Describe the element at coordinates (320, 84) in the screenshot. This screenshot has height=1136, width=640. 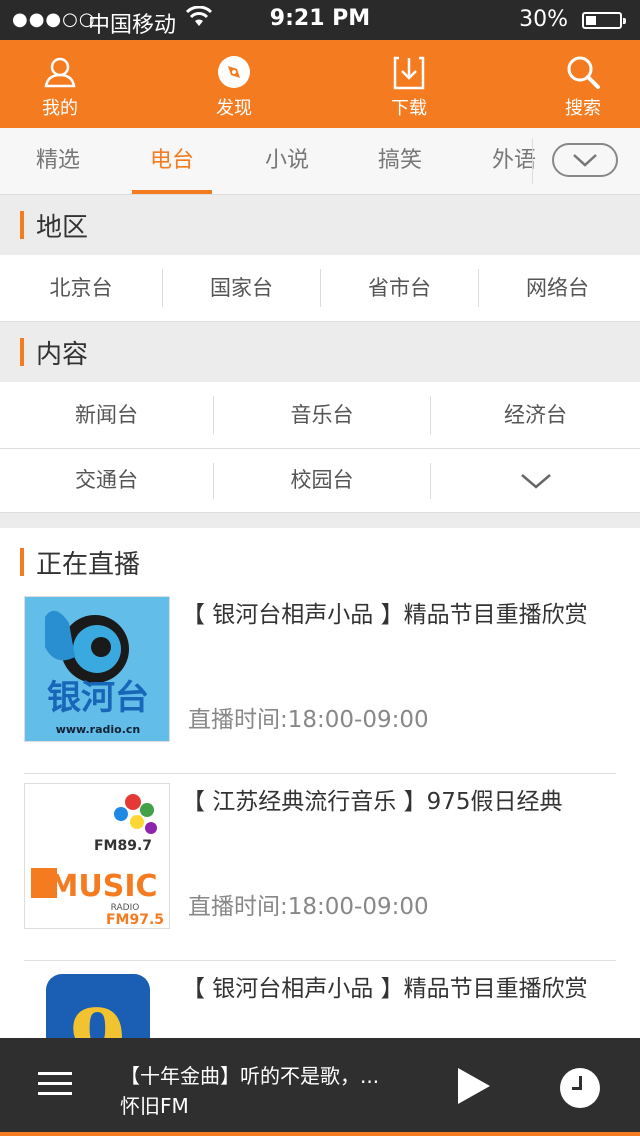
I see `top-navigation: 我的 发现 下载 搜索` at that location.